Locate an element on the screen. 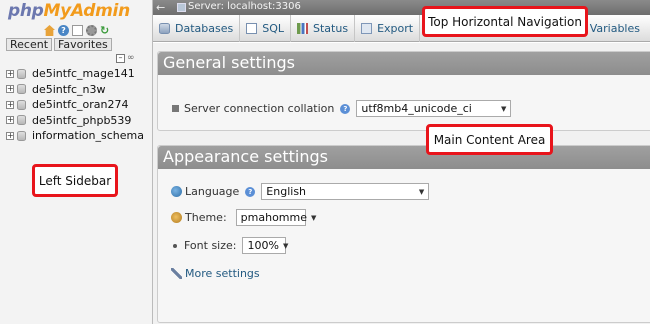 This screenshot has width=650, height=324. tab-export: Export is located at coordinates (388, 28).